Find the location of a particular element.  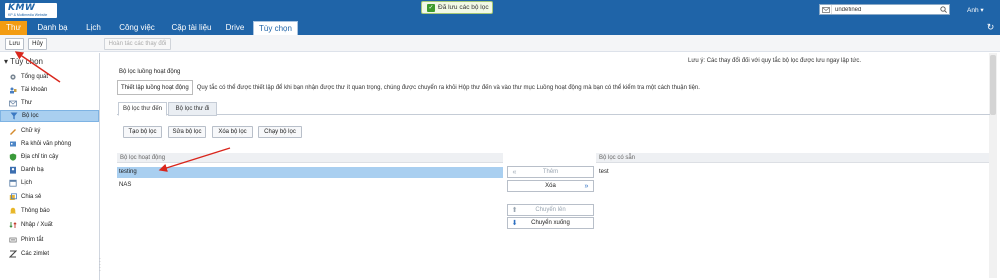

mail-icon is located at coordinates (13, 103).